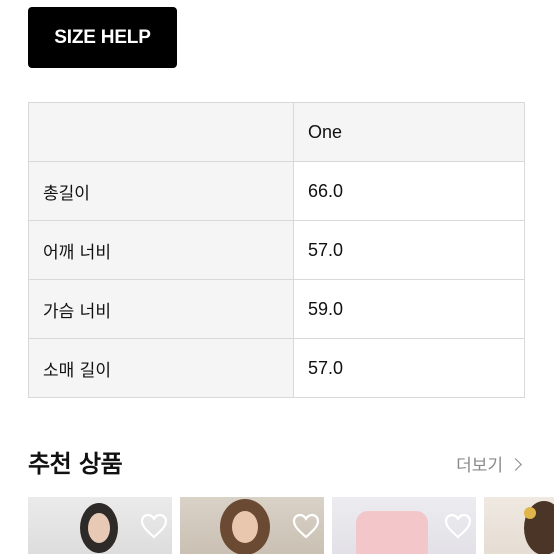  What do you see at coordinates (479, 466) in the screenshot?
I see `more-link-label: 더보기` at bounding box center [479, 466].